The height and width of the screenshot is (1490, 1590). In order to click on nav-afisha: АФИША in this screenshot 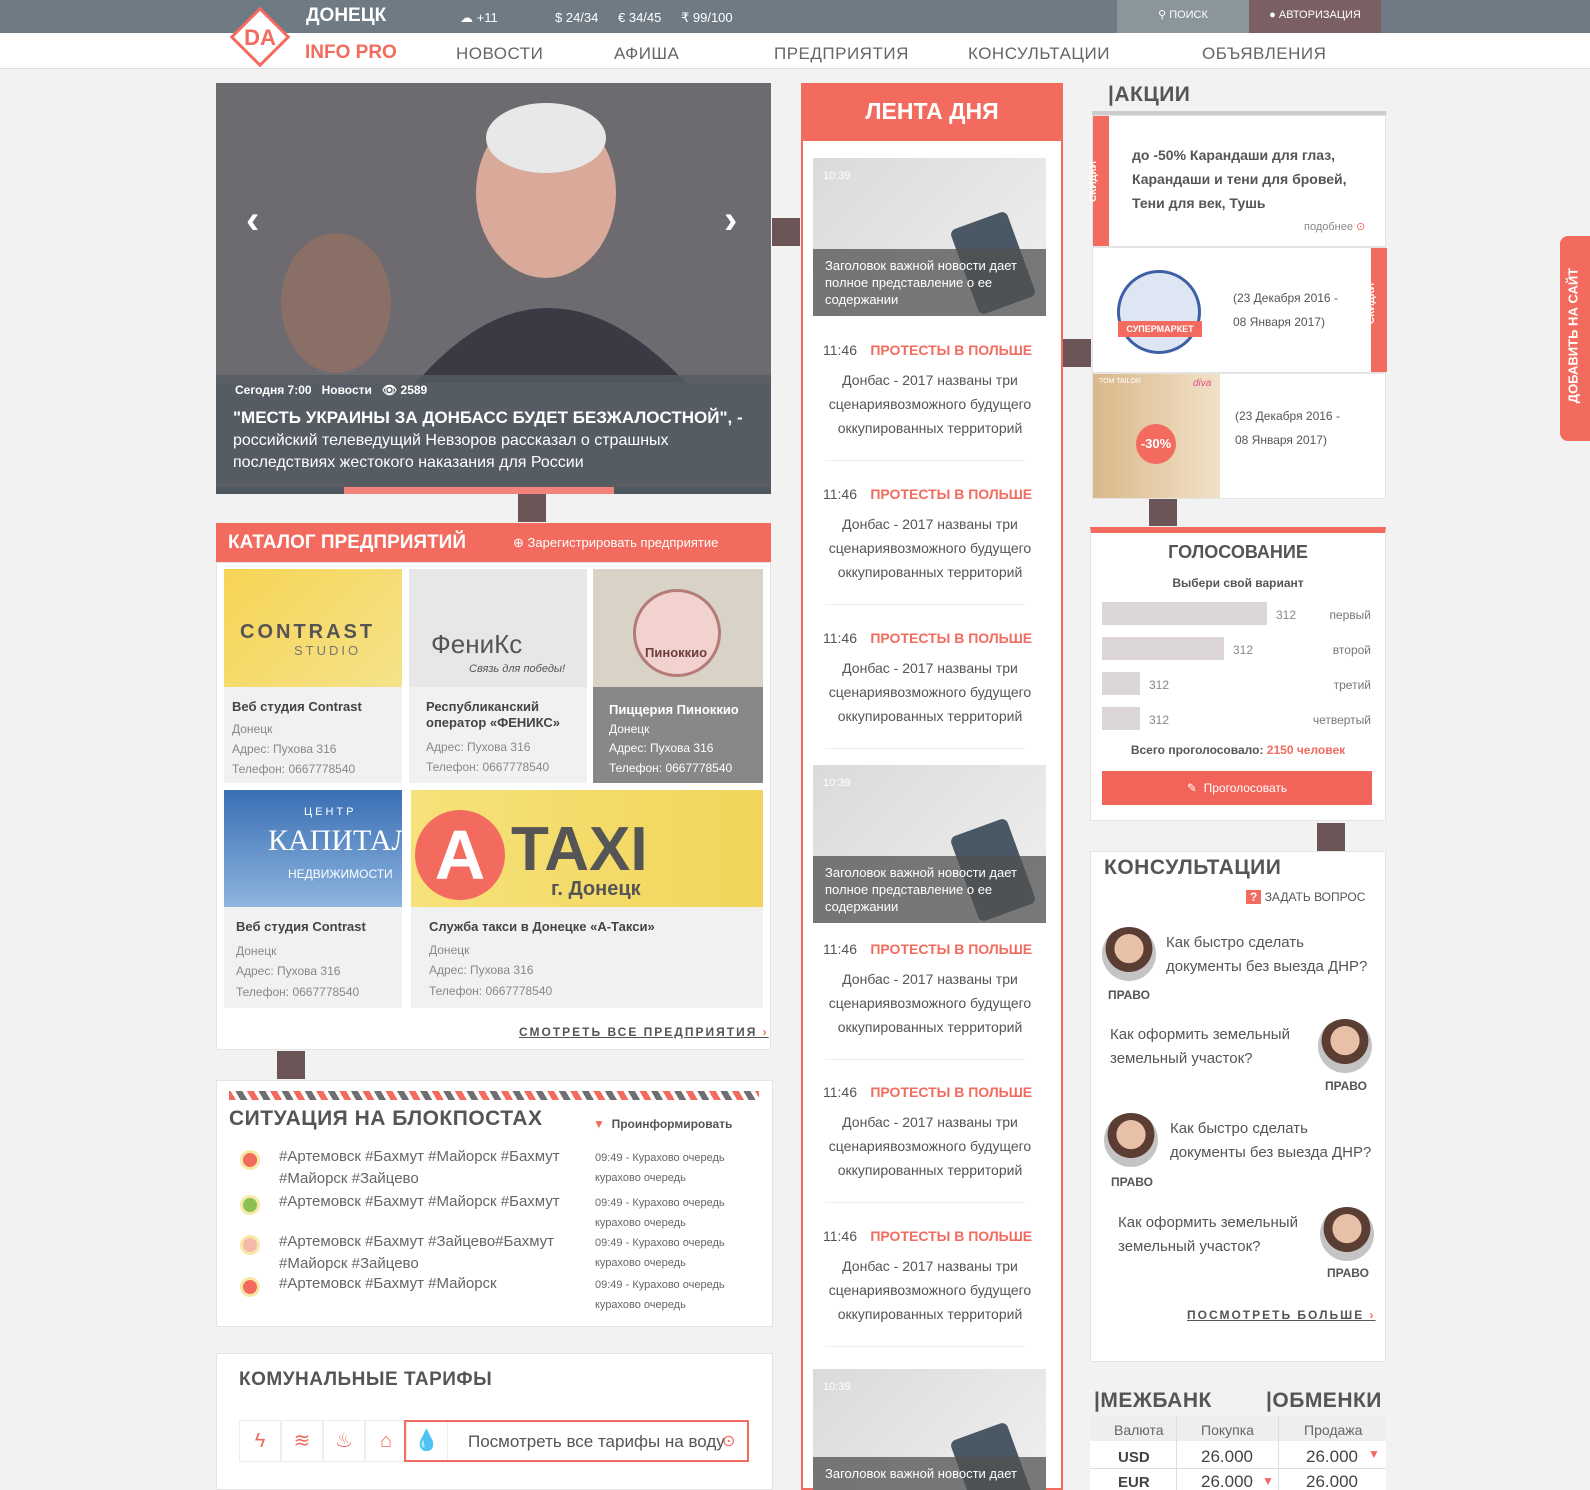, I will do `click(646, 54)`.